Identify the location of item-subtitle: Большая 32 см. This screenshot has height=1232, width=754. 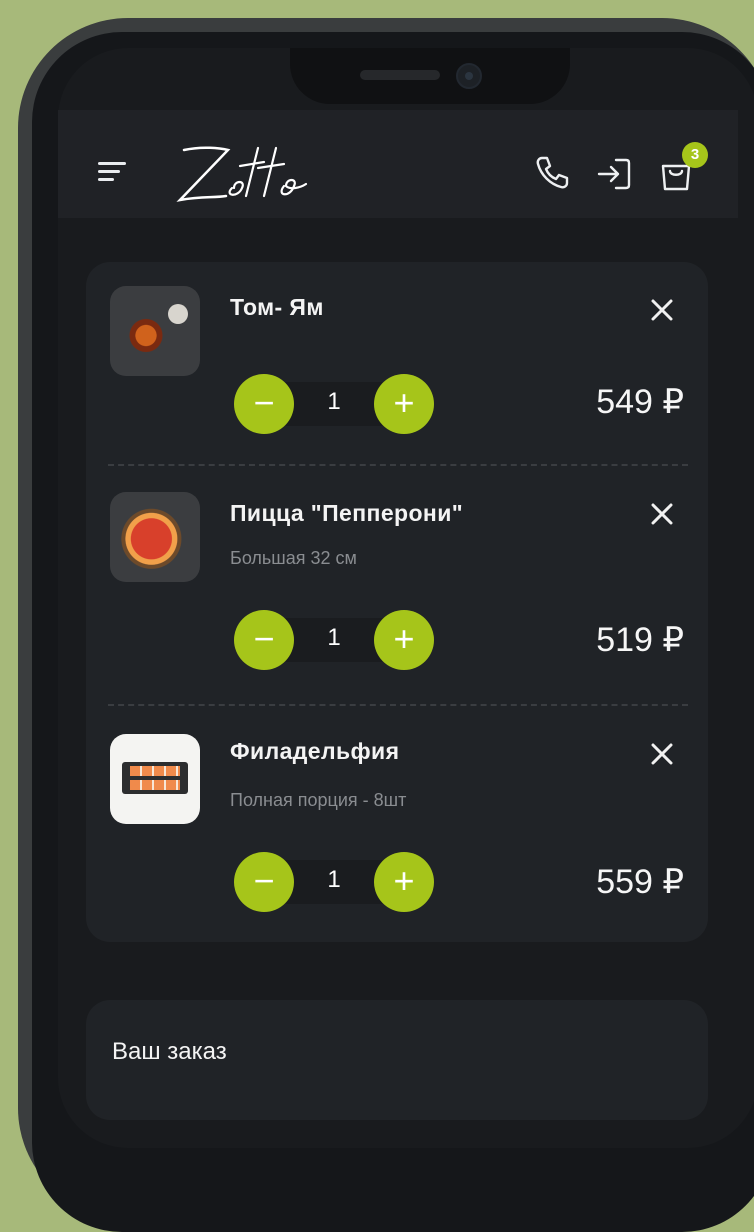
(293, 558).